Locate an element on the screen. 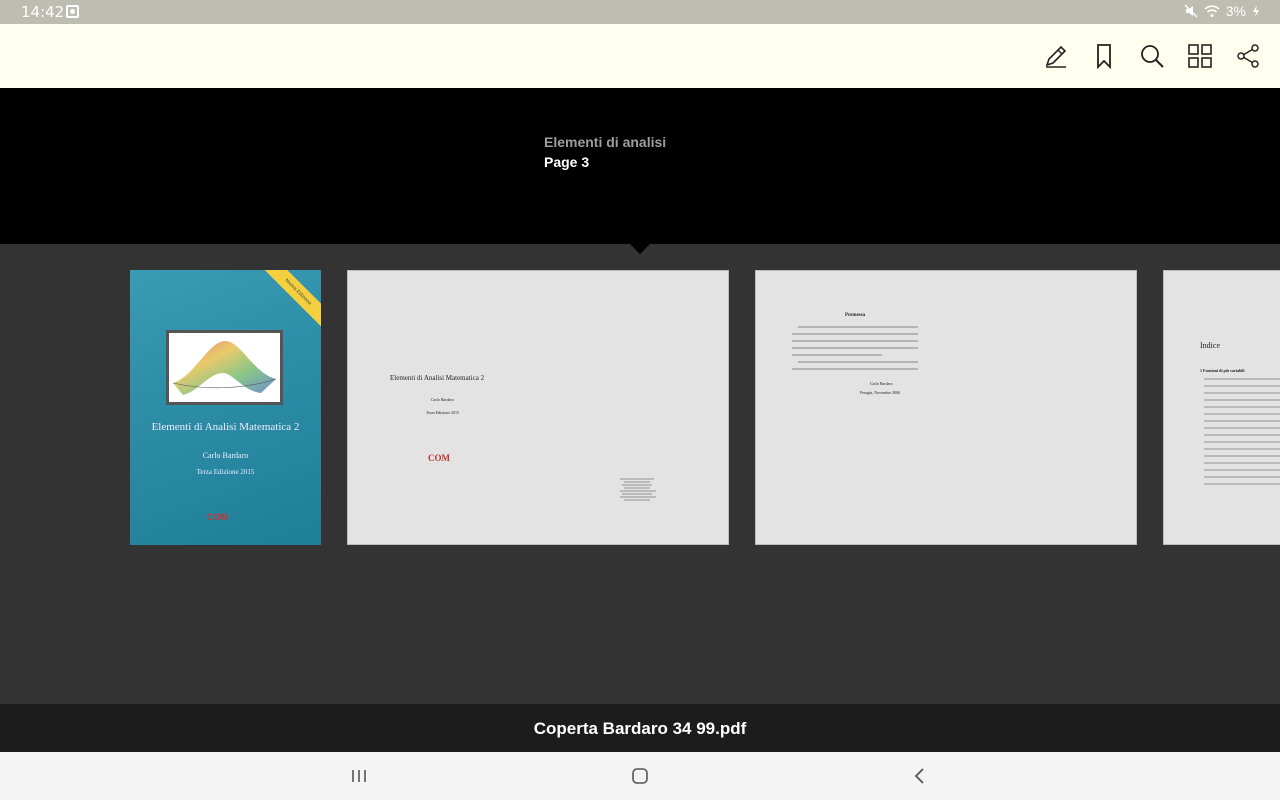 This screenshot has width=1280, height=800. page2-author: Carlo Bardaro is located at coordinates (442, 399).